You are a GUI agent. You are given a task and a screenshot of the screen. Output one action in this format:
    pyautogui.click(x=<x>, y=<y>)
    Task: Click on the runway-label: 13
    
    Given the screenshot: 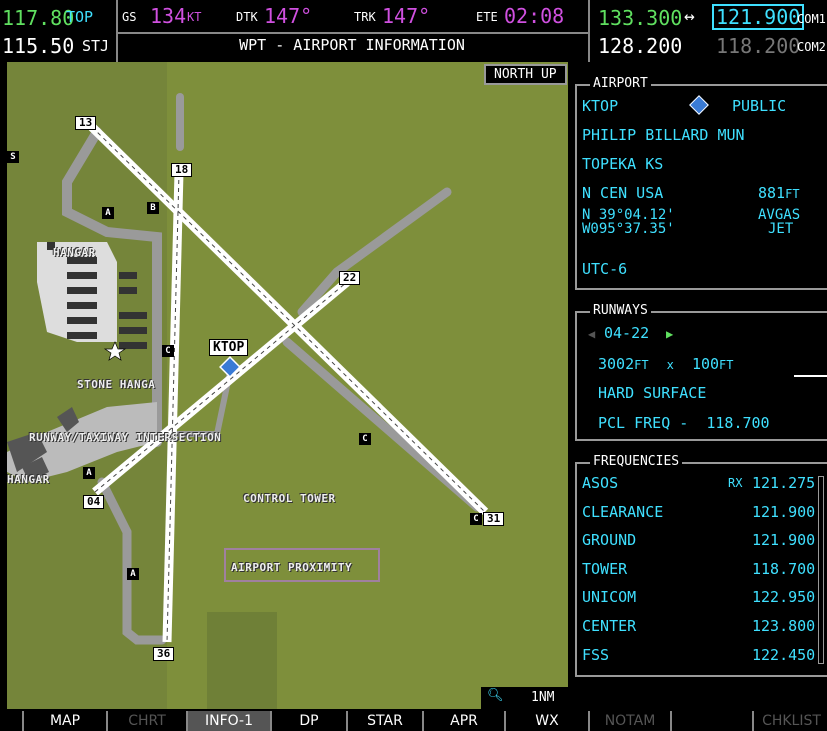 What is the action you would take?
    pyautogui.click(x=86, y=123)
    